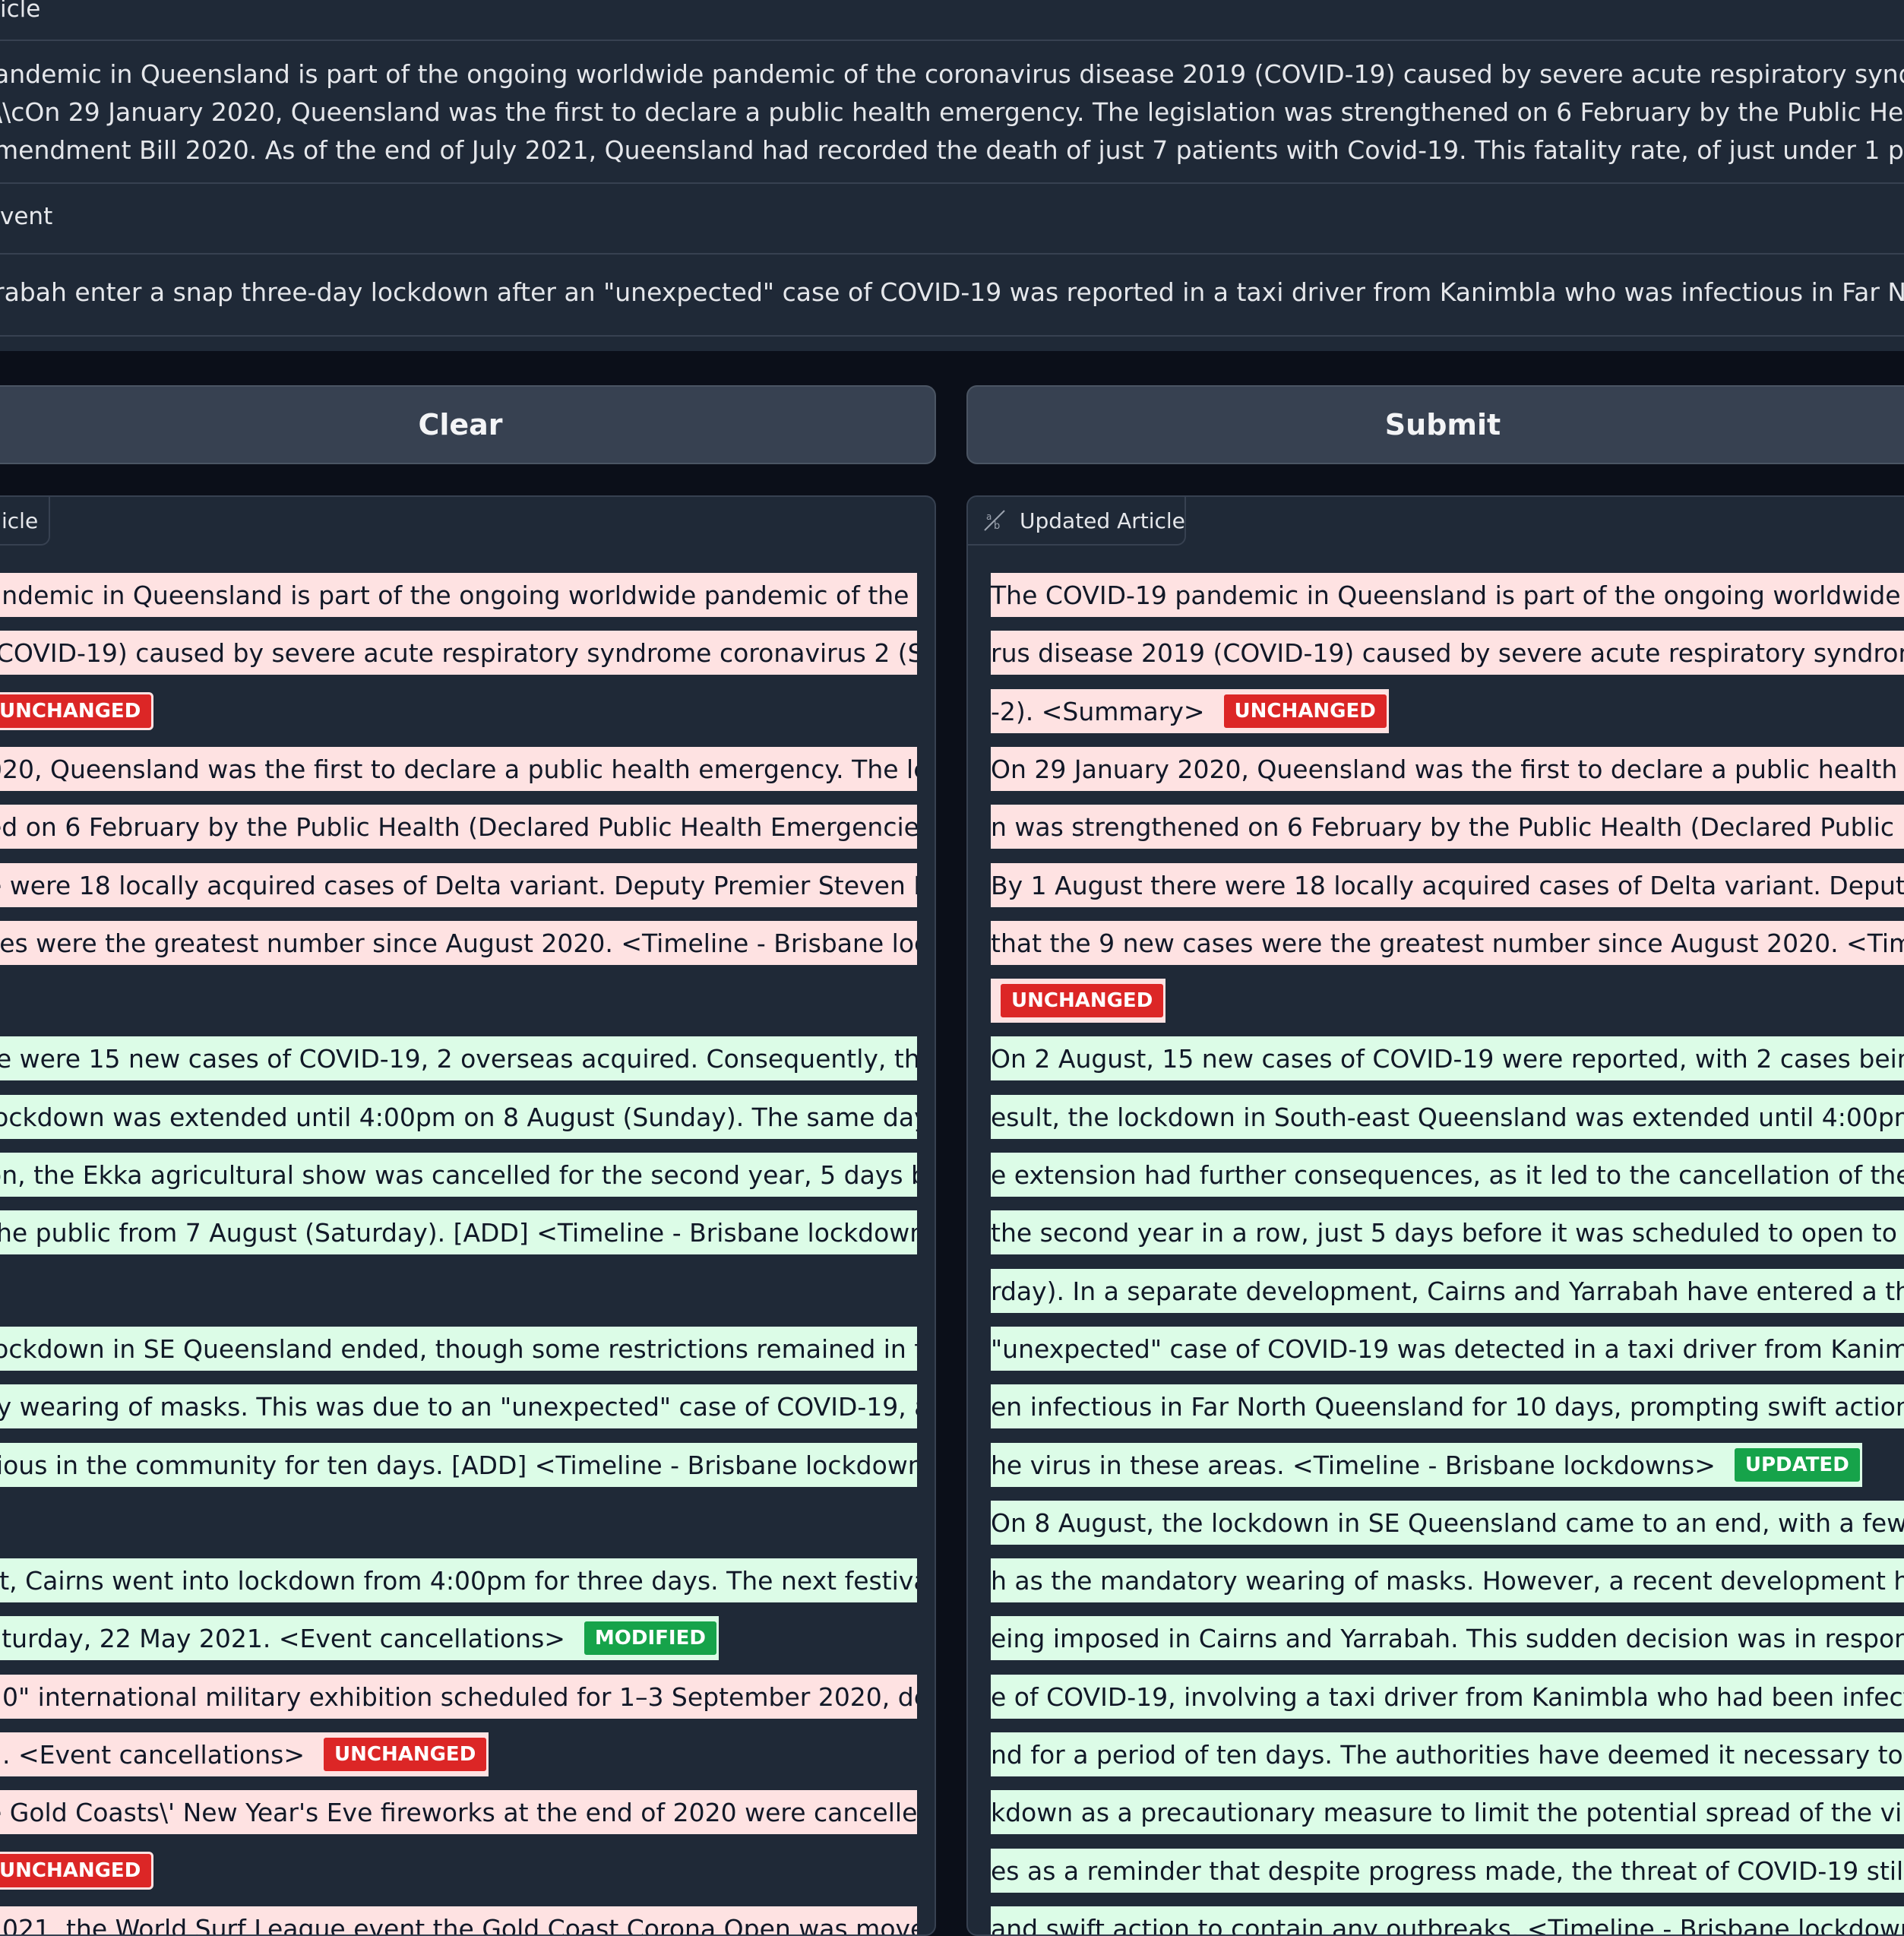 The image size is (1904, 1936). Describe the element at coordinates (25, 521) in the screenshot. I see `original-article-tab: icle` at that location.